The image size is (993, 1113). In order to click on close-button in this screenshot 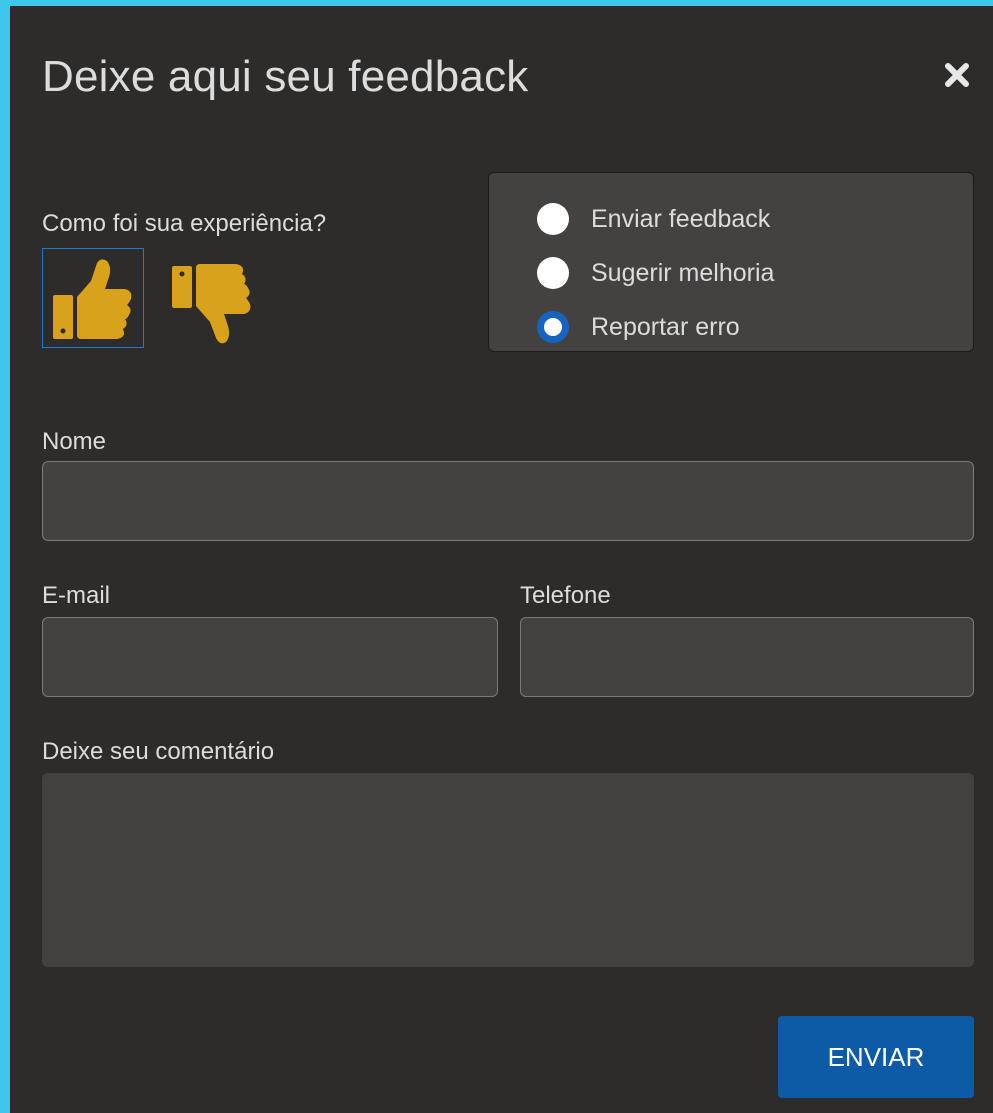, I will do `click(957, 75)`.